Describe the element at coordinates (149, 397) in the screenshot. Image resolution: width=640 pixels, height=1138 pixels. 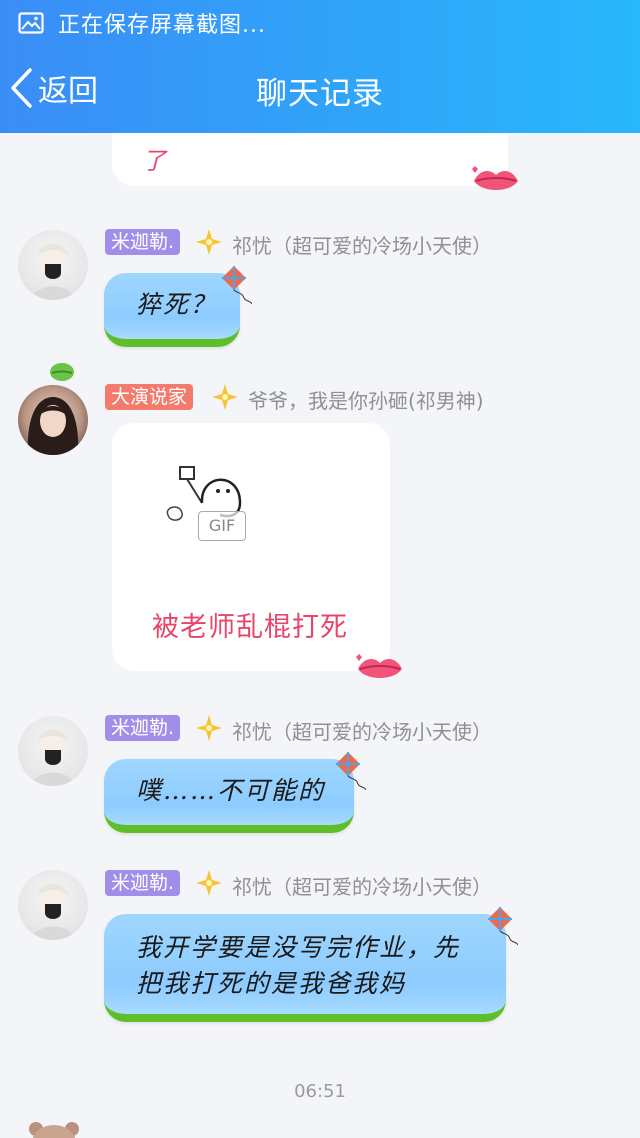
I see `sender-tag: 大演说家` at that location.